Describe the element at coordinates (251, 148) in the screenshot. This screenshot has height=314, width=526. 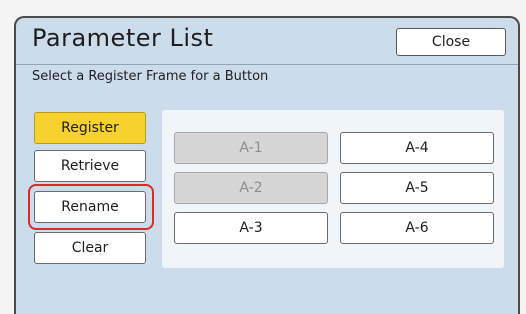
I see `slot-a1-button: A-1` at that location.